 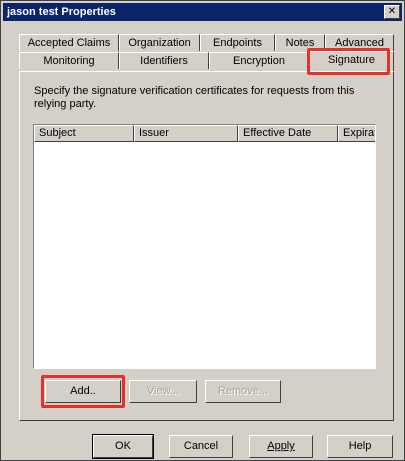 What do you see at coordinates (84, 133) in the screenshot?
I see `column-subject: Subject` at bounding box center [84, 133].